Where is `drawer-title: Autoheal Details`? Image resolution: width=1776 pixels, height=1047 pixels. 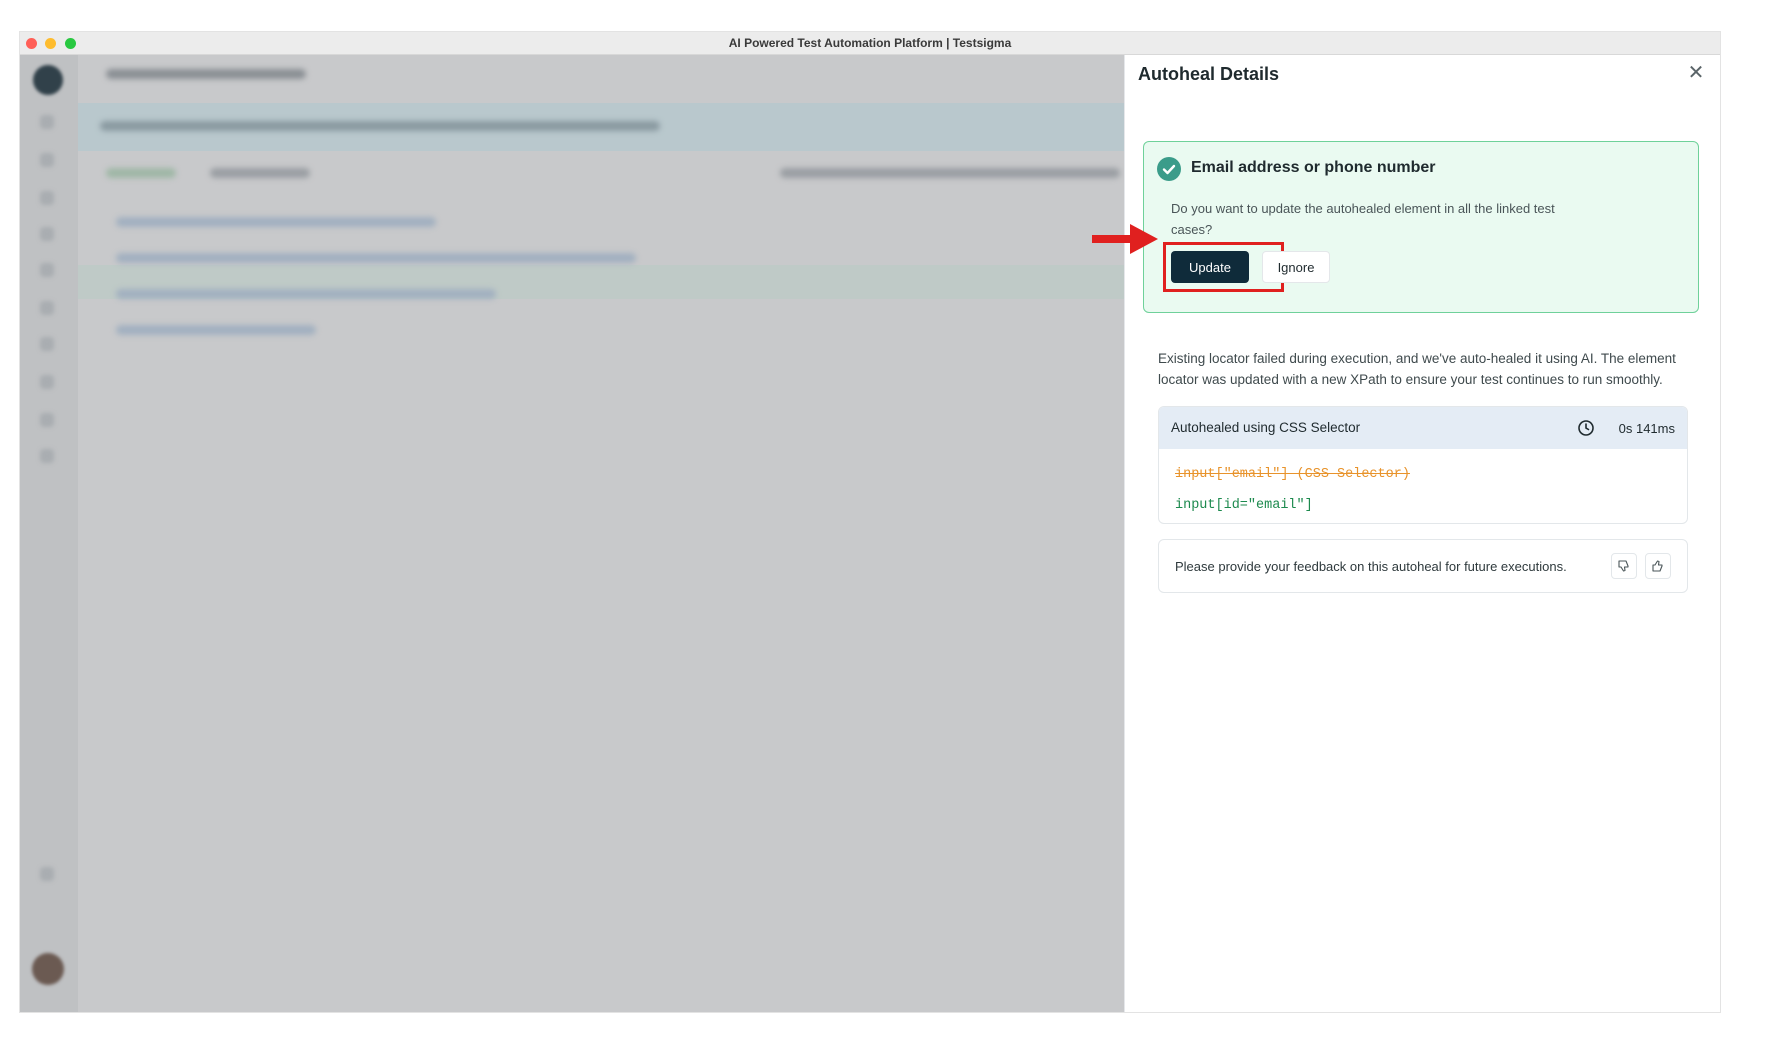
drawer-title: Autoheal Details is located at coordinates (1209, 74).